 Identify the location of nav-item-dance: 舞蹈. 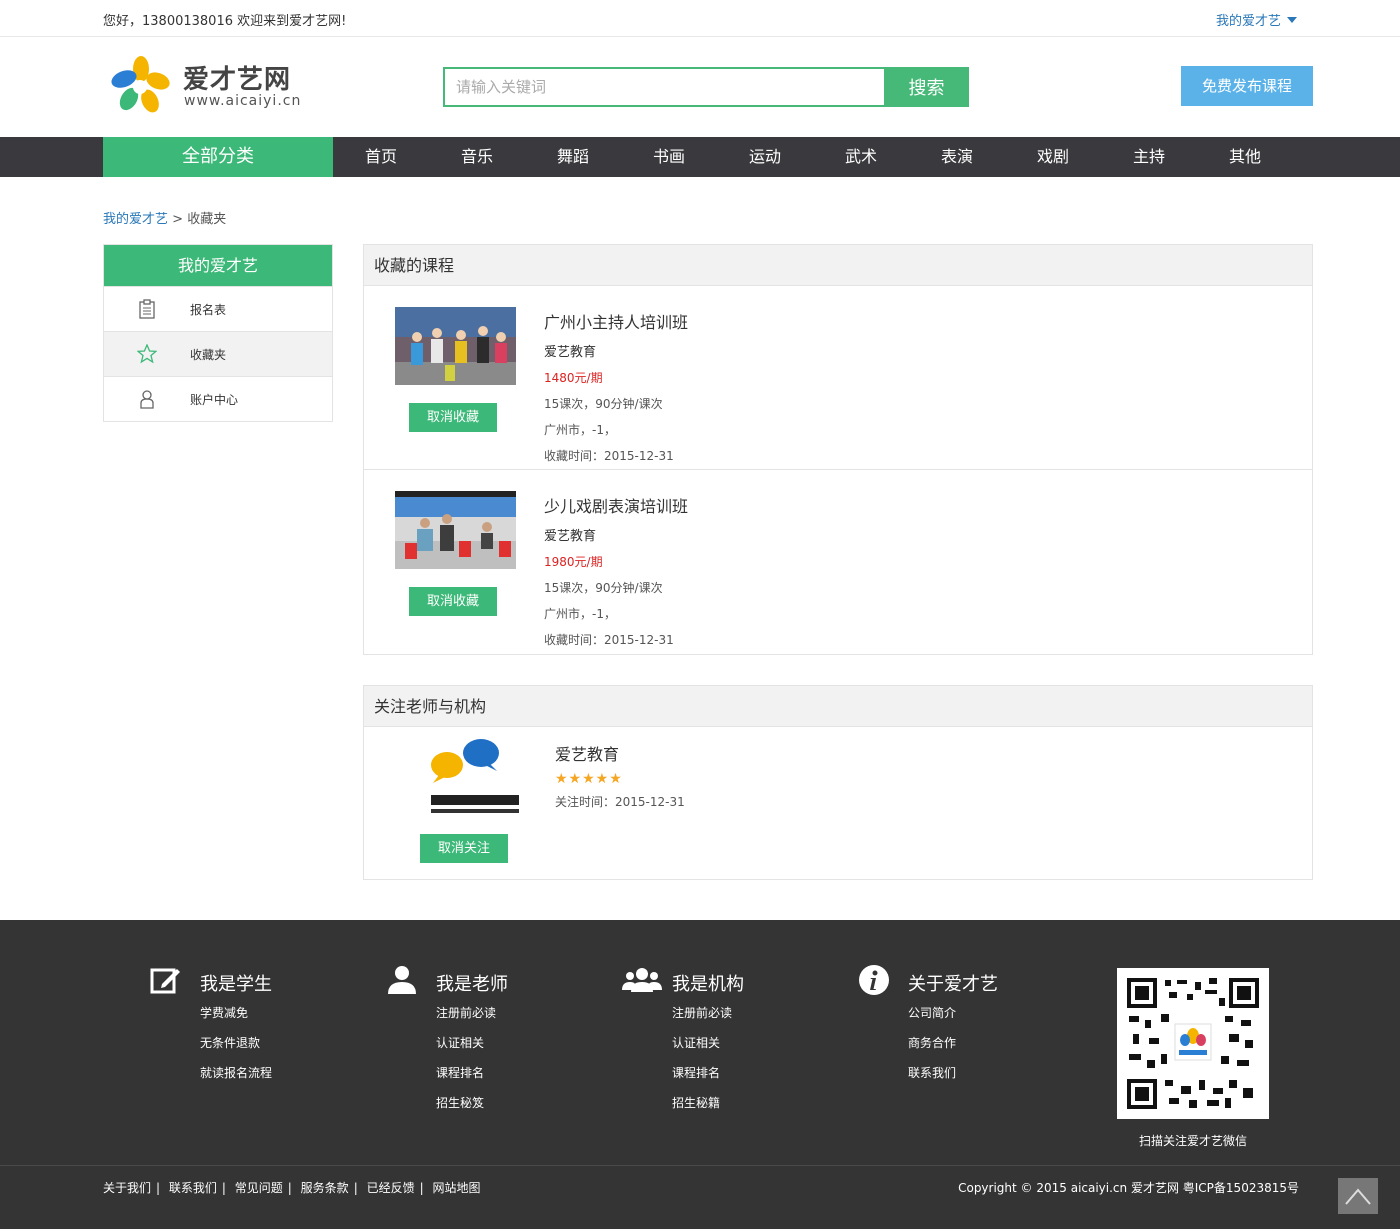
(573, 157).